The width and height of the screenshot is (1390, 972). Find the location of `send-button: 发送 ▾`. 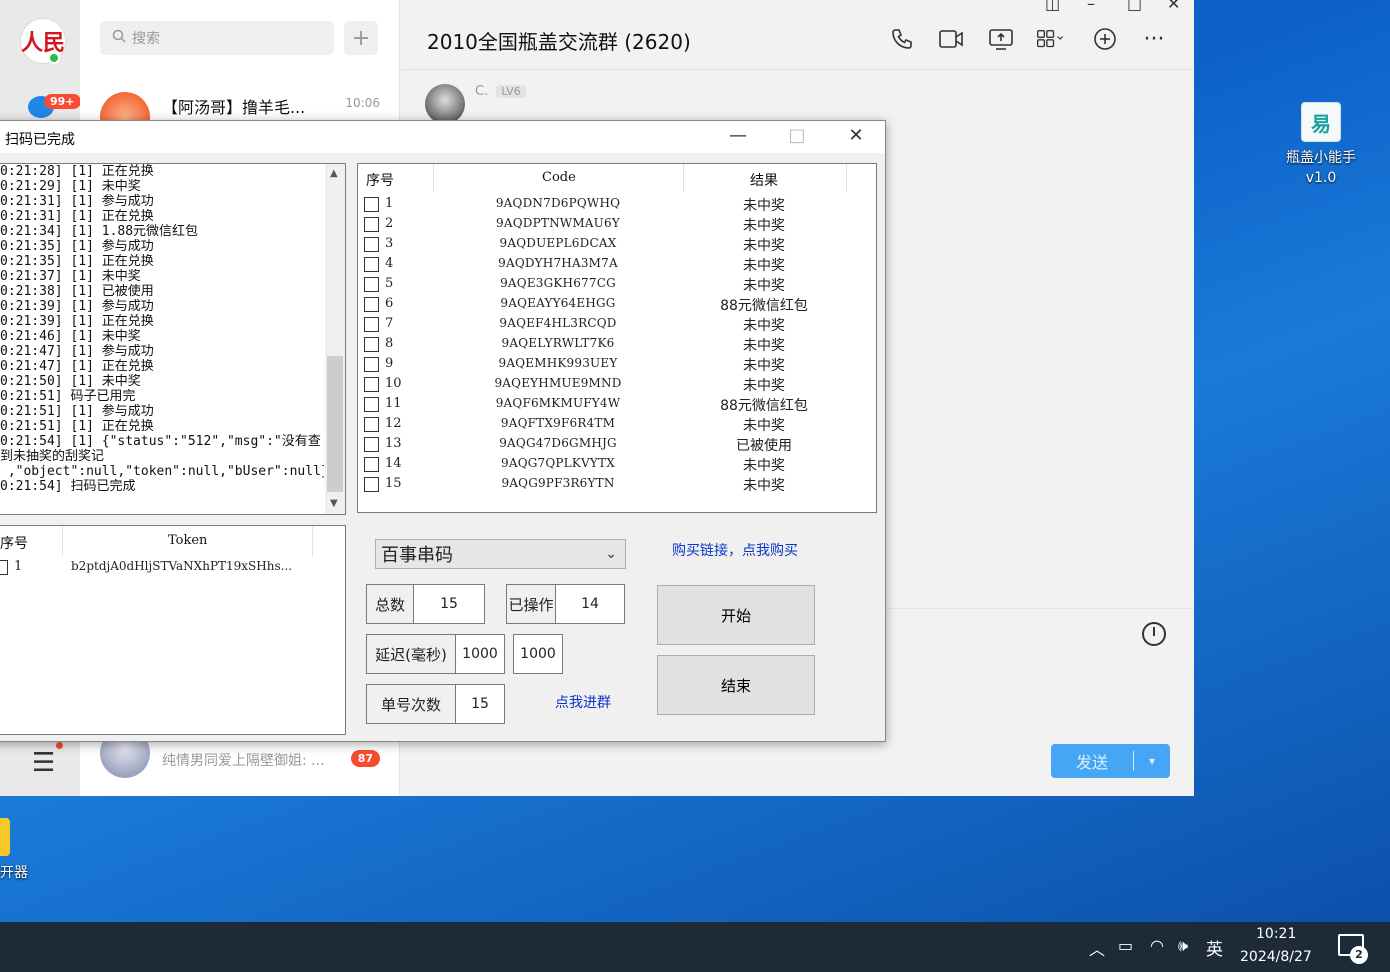

send-button: 发送 ▾ is located at coordinates (1110, 761).